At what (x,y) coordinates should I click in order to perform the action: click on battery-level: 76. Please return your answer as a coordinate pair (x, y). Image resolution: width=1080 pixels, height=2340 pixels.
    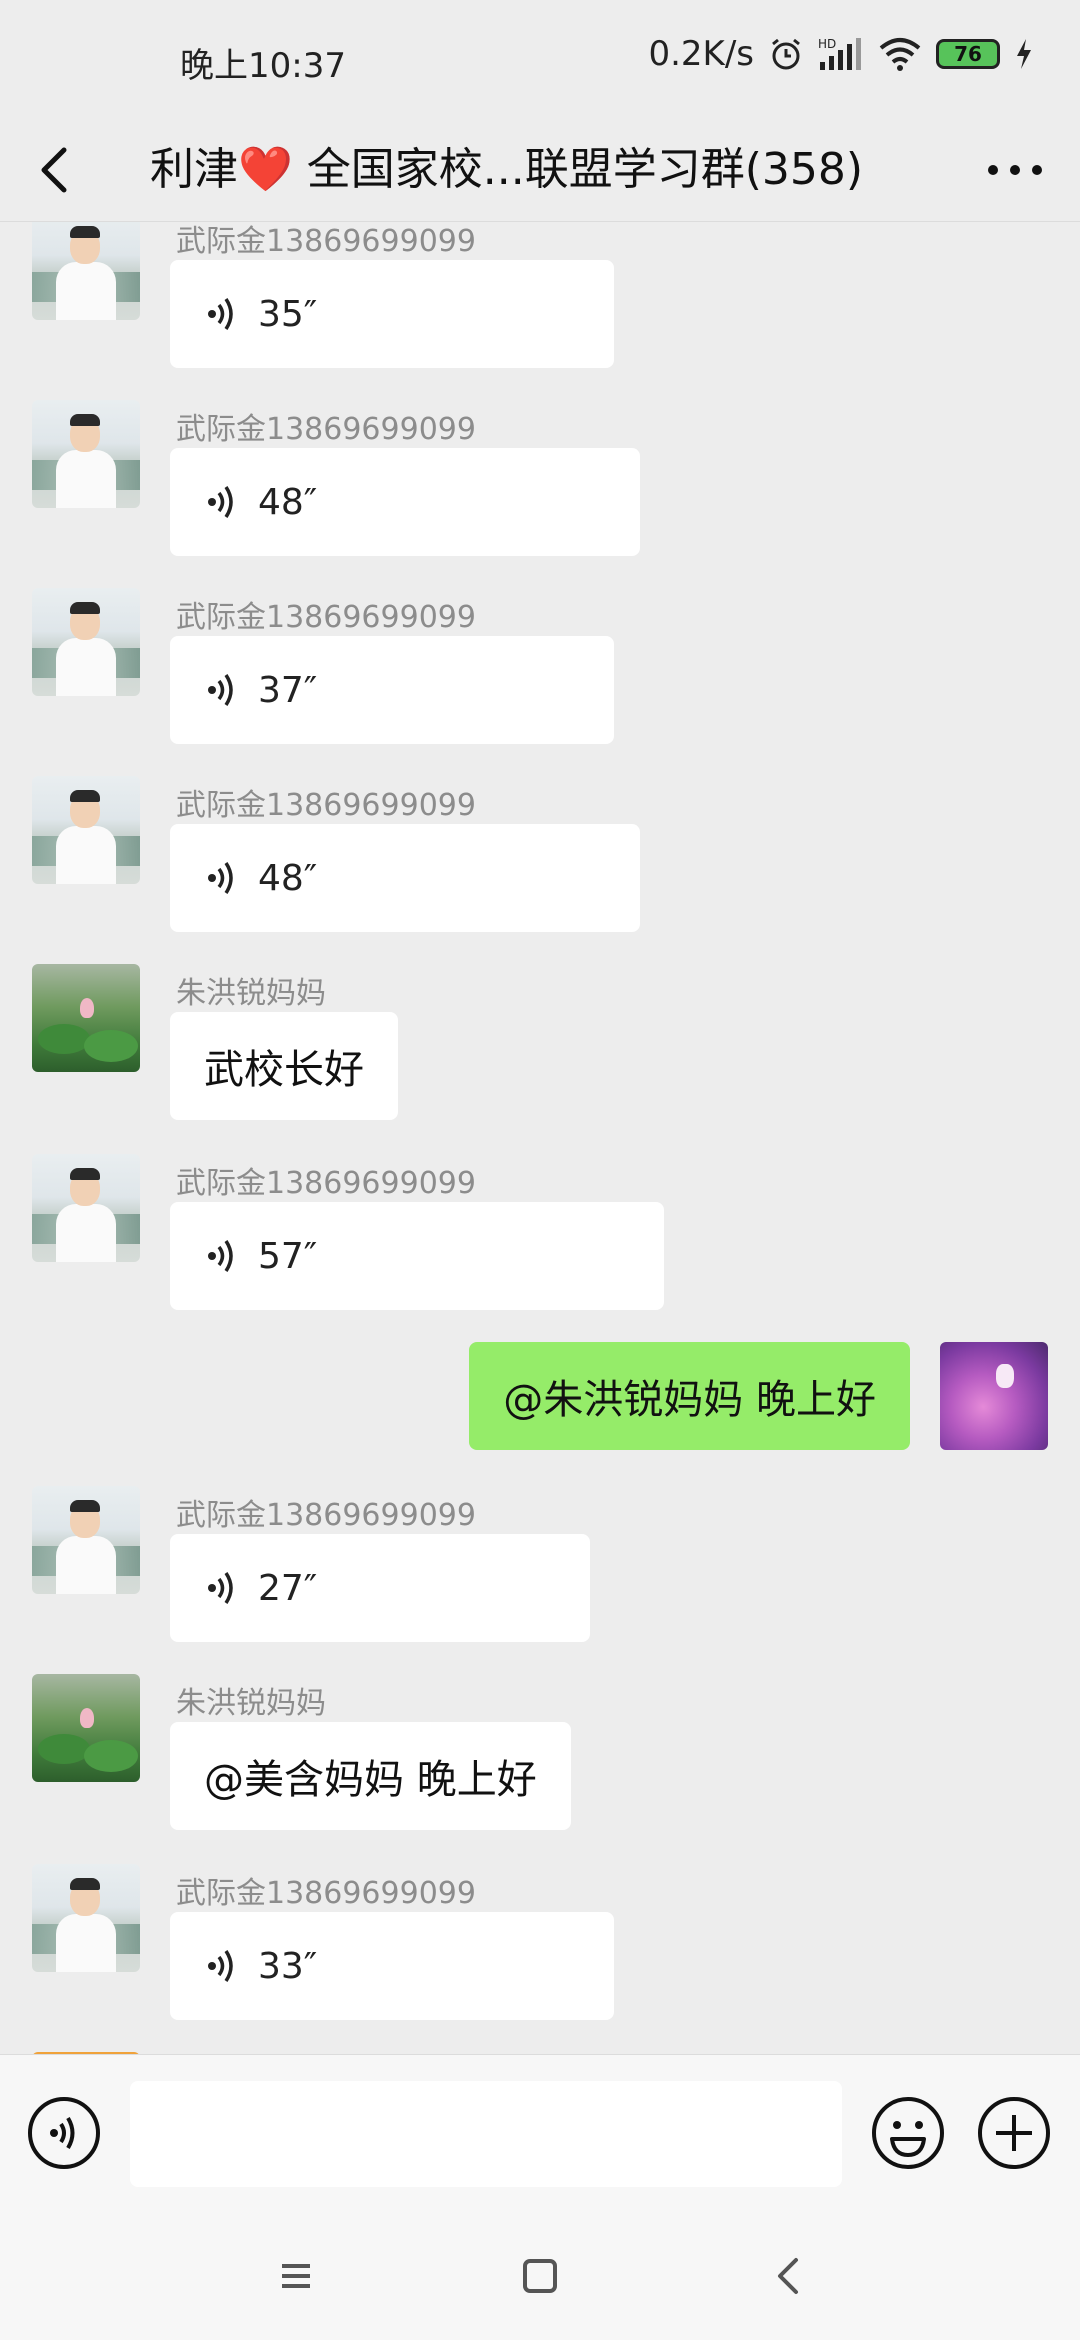
    Looking at the image, I should click on (968, 54).